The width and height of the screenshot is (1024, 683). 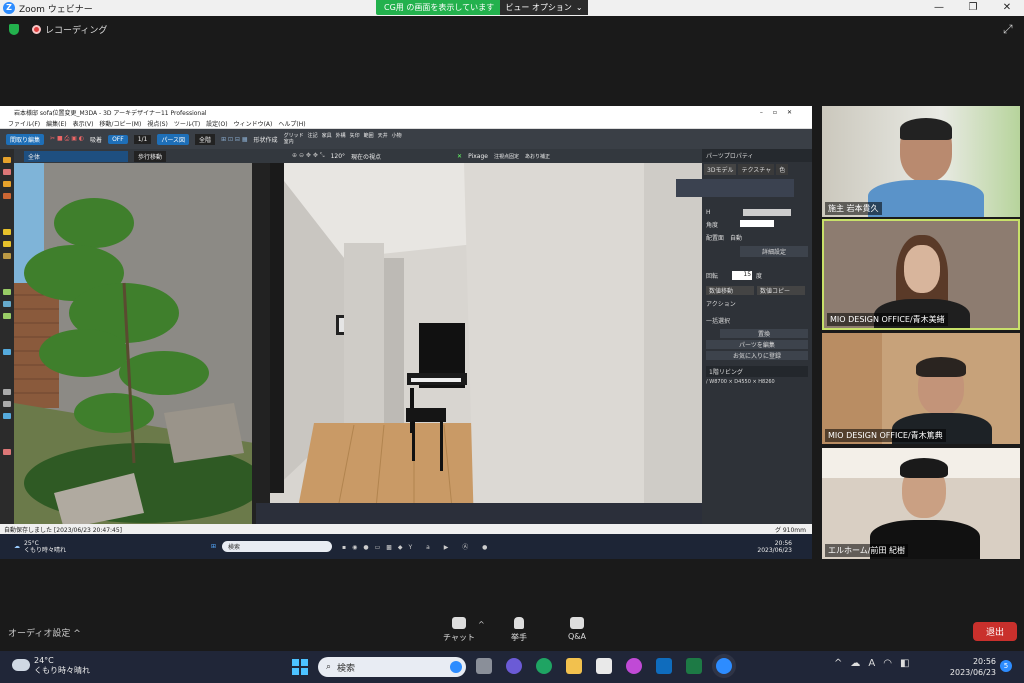 What do you see at coordinates (764, 333) in the screenshot?
I see `replace-button: 置換` at bounding box center [764, 333].